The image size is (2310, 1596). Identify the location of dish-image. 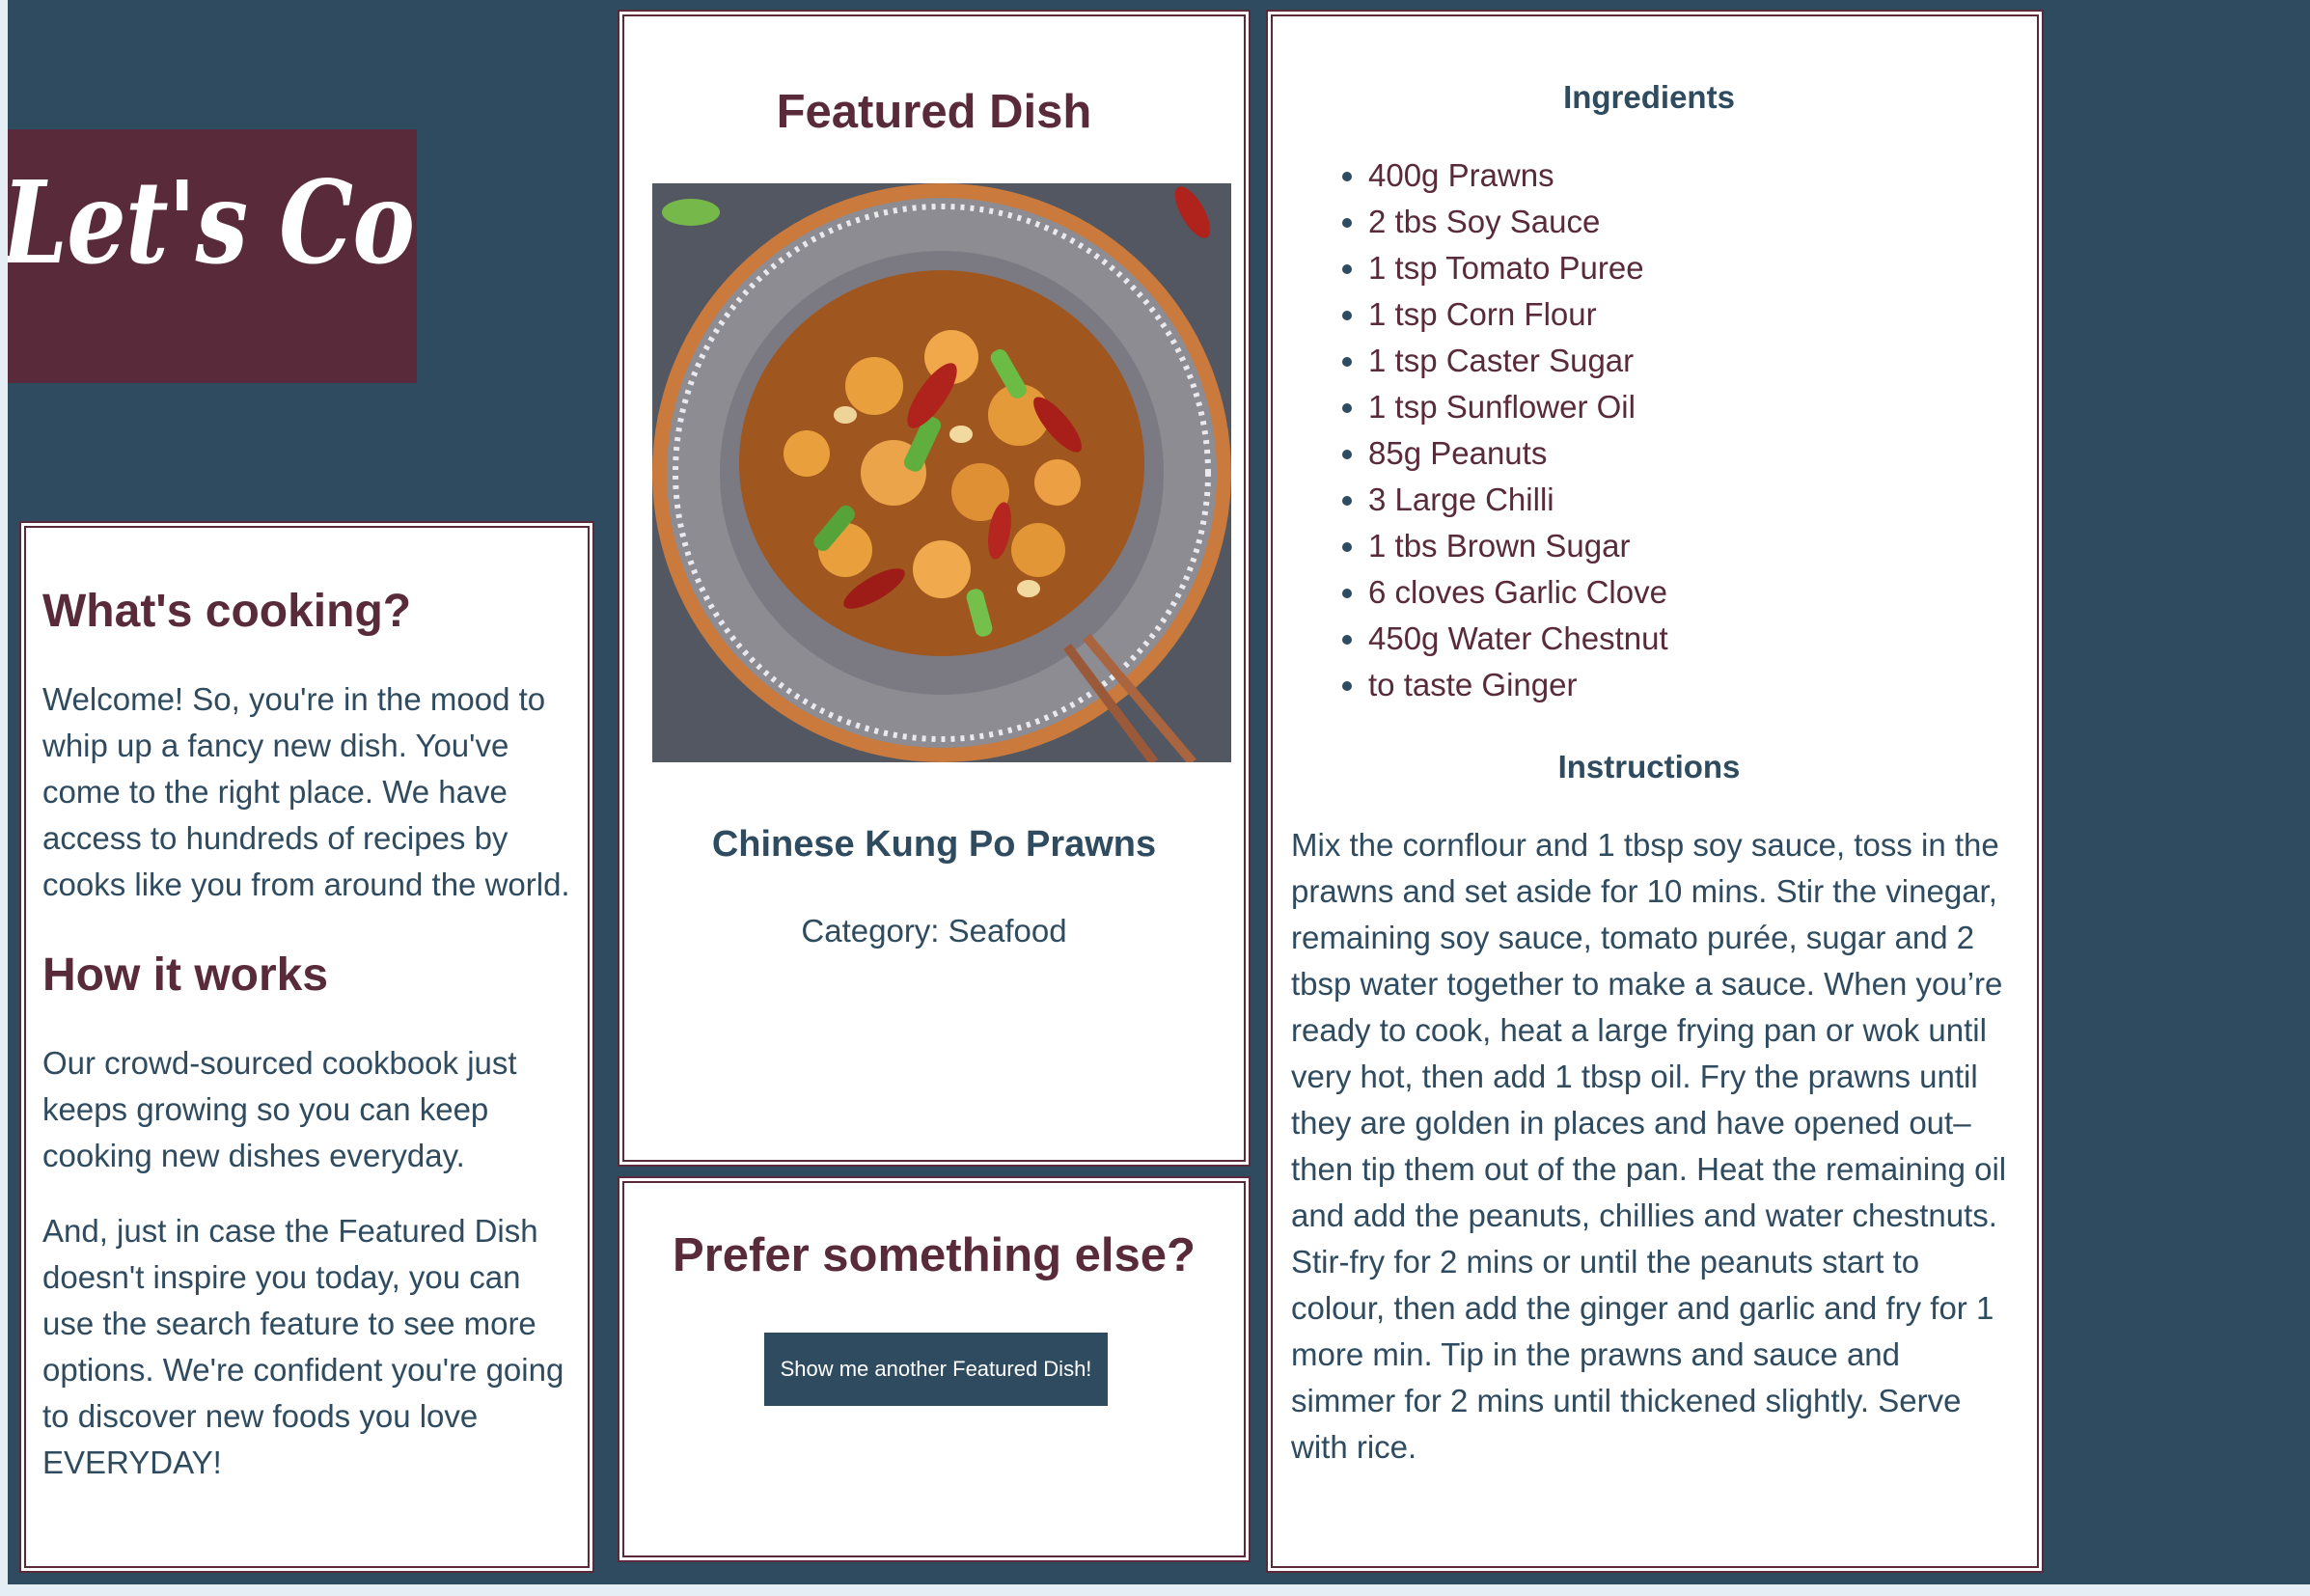
(941, 473).